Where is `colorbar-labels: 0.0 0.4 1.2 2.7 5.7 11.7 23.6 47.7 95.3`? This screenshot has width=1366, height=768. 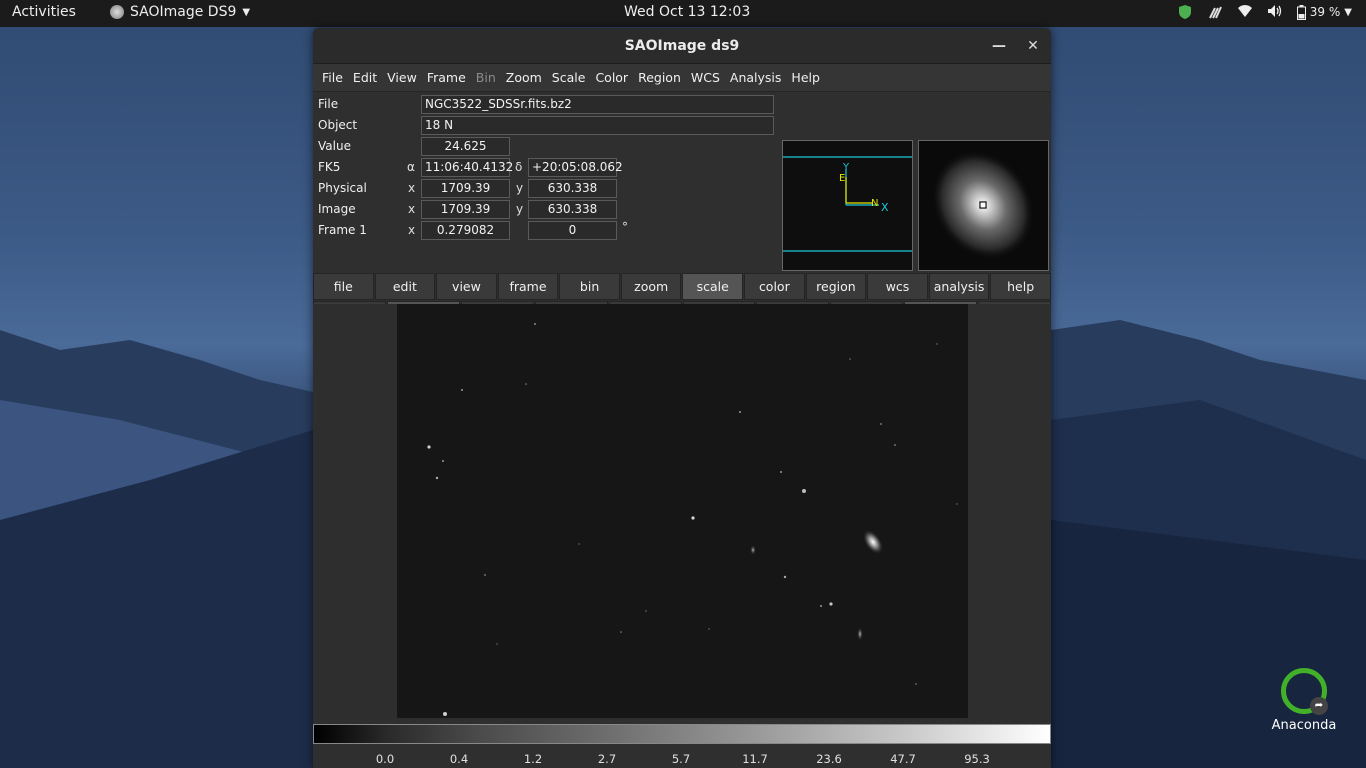 colorbar-labels: 0.0 0.4 1.2 2.7 5.7 11.7 23.6 47.7 95.3 is located at coordinates (682, 757).